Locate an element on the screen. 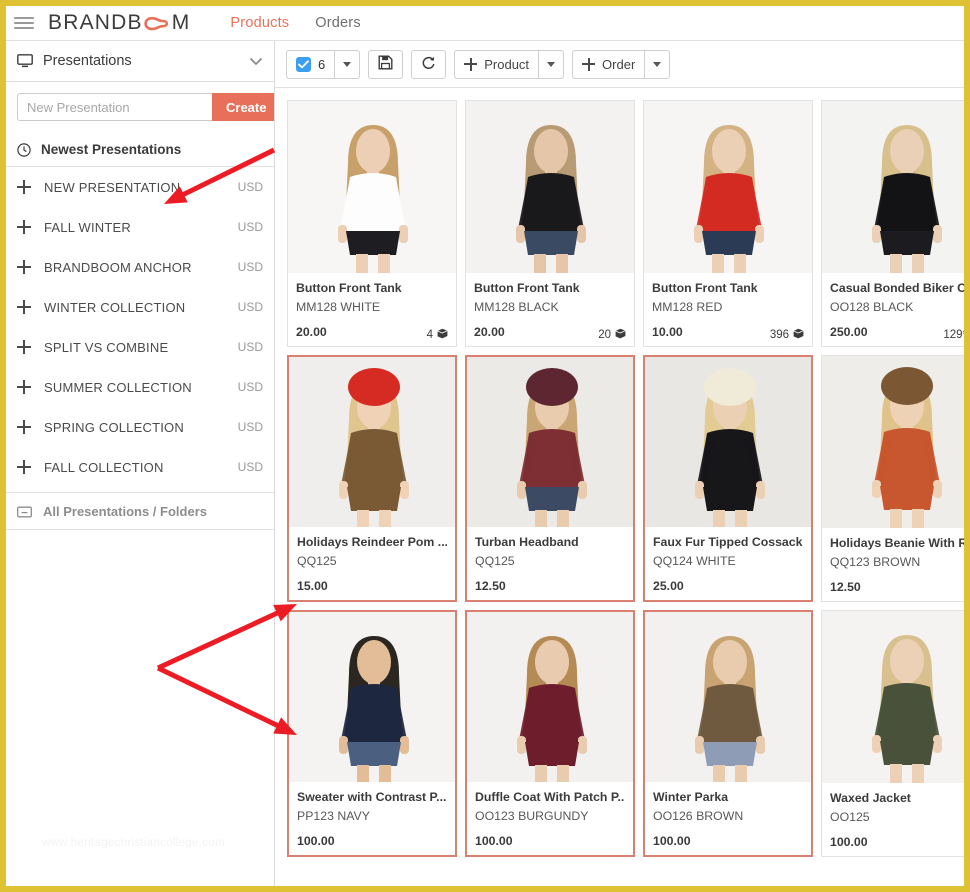 This screenshot has width=970, height=892. nav-orders: Orders is located at coordinates (338, 23).